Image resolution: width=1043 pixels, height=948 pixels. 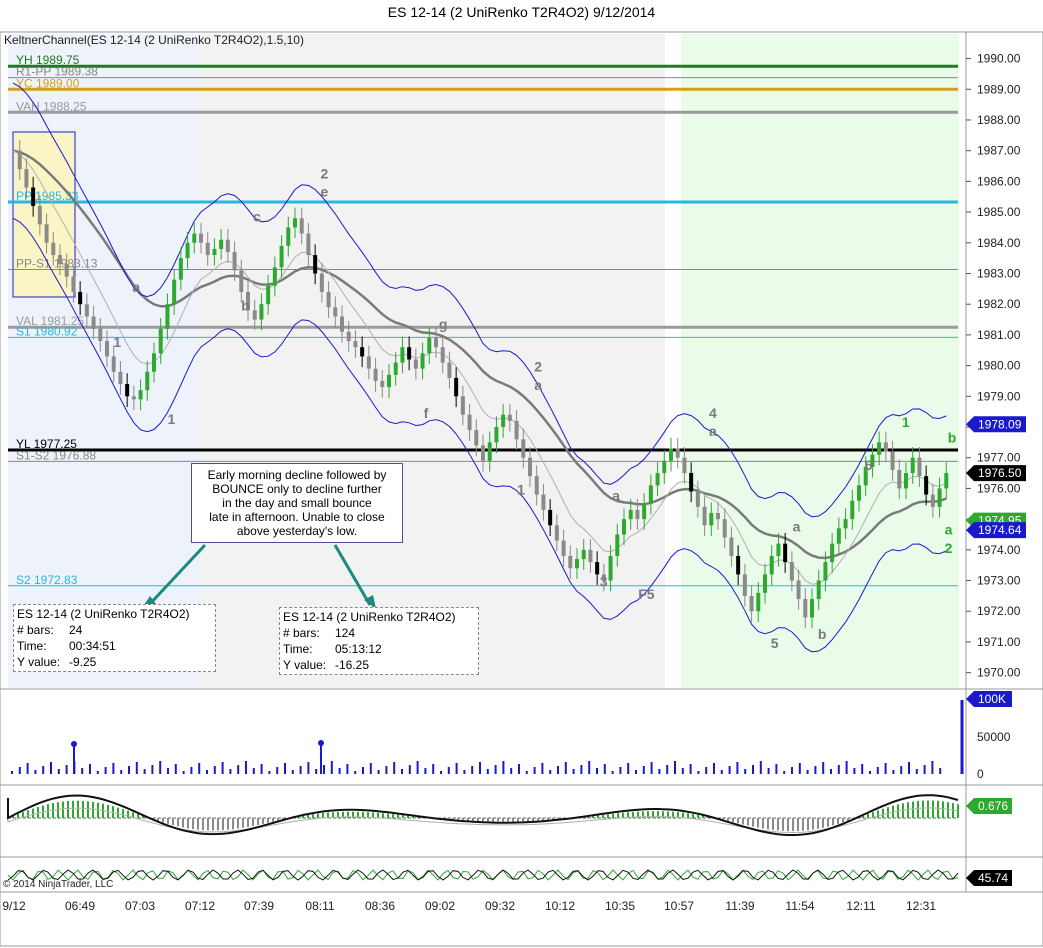 I want to click on level-label: VAH 1988.25, so click(x=51, y=106).